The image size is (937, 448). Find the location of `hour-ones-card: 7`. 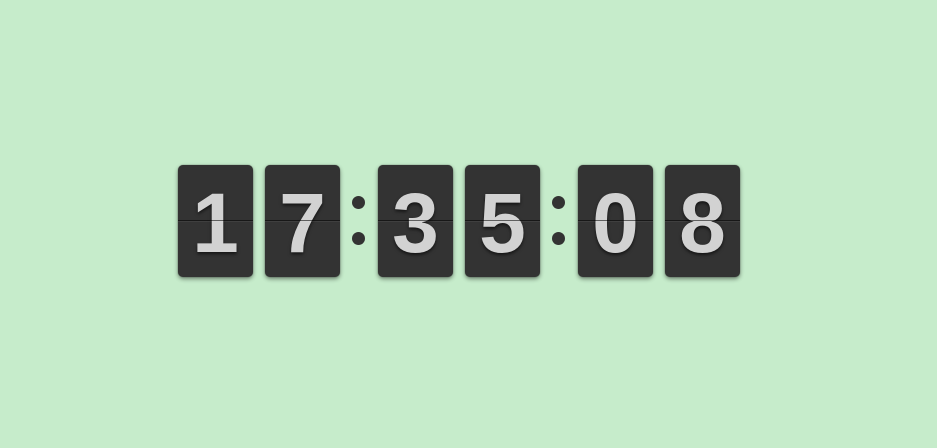

hour-ones-card: 7 is located at coordinates (302, 221).